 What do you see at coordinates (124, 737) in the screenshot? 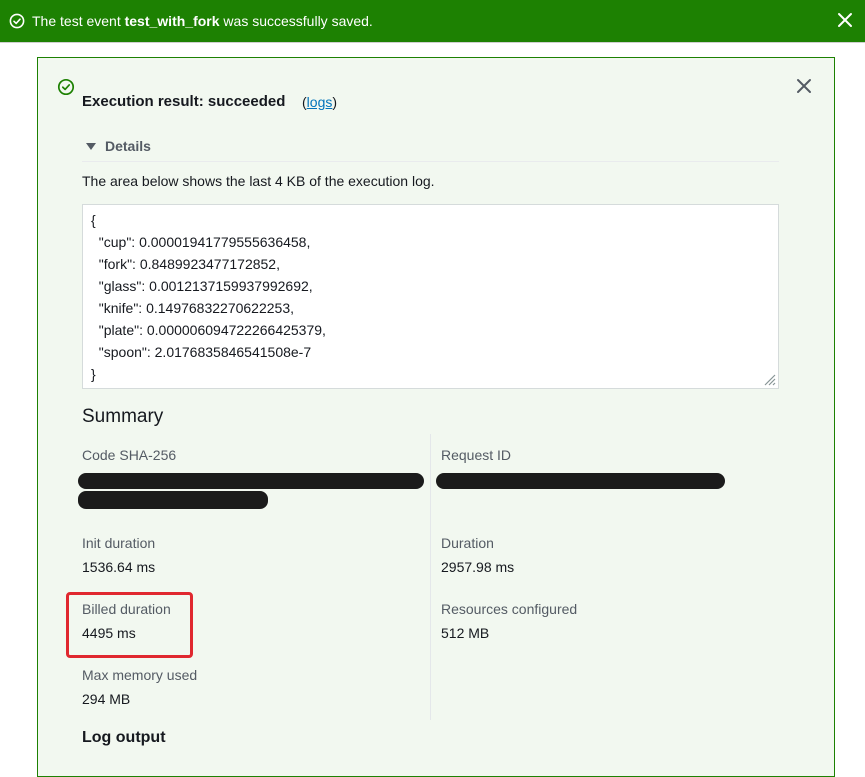
I see `log-output-heading: Log output` at bounding box center [124, 737].